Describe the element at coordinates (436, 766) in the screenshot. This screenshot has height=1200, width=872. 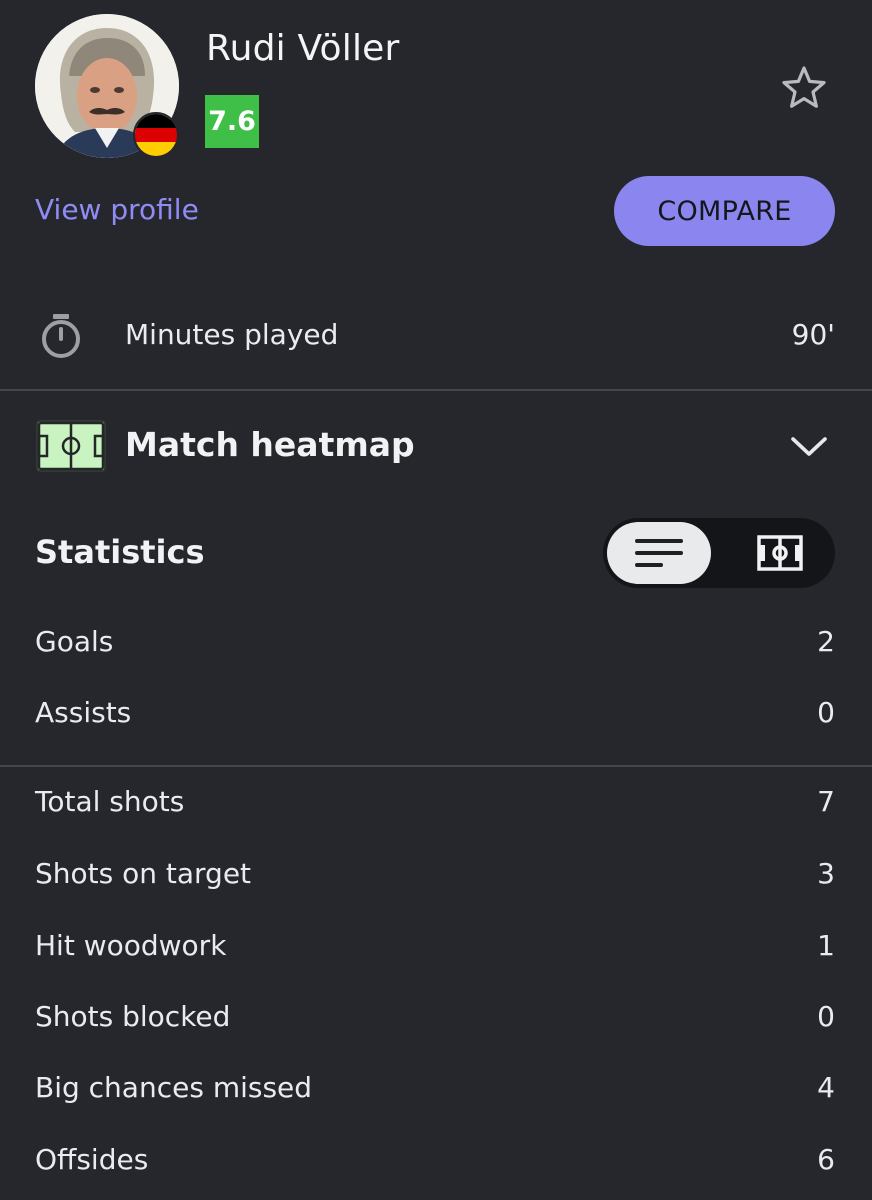
I see `stats-group-divider` at that location.